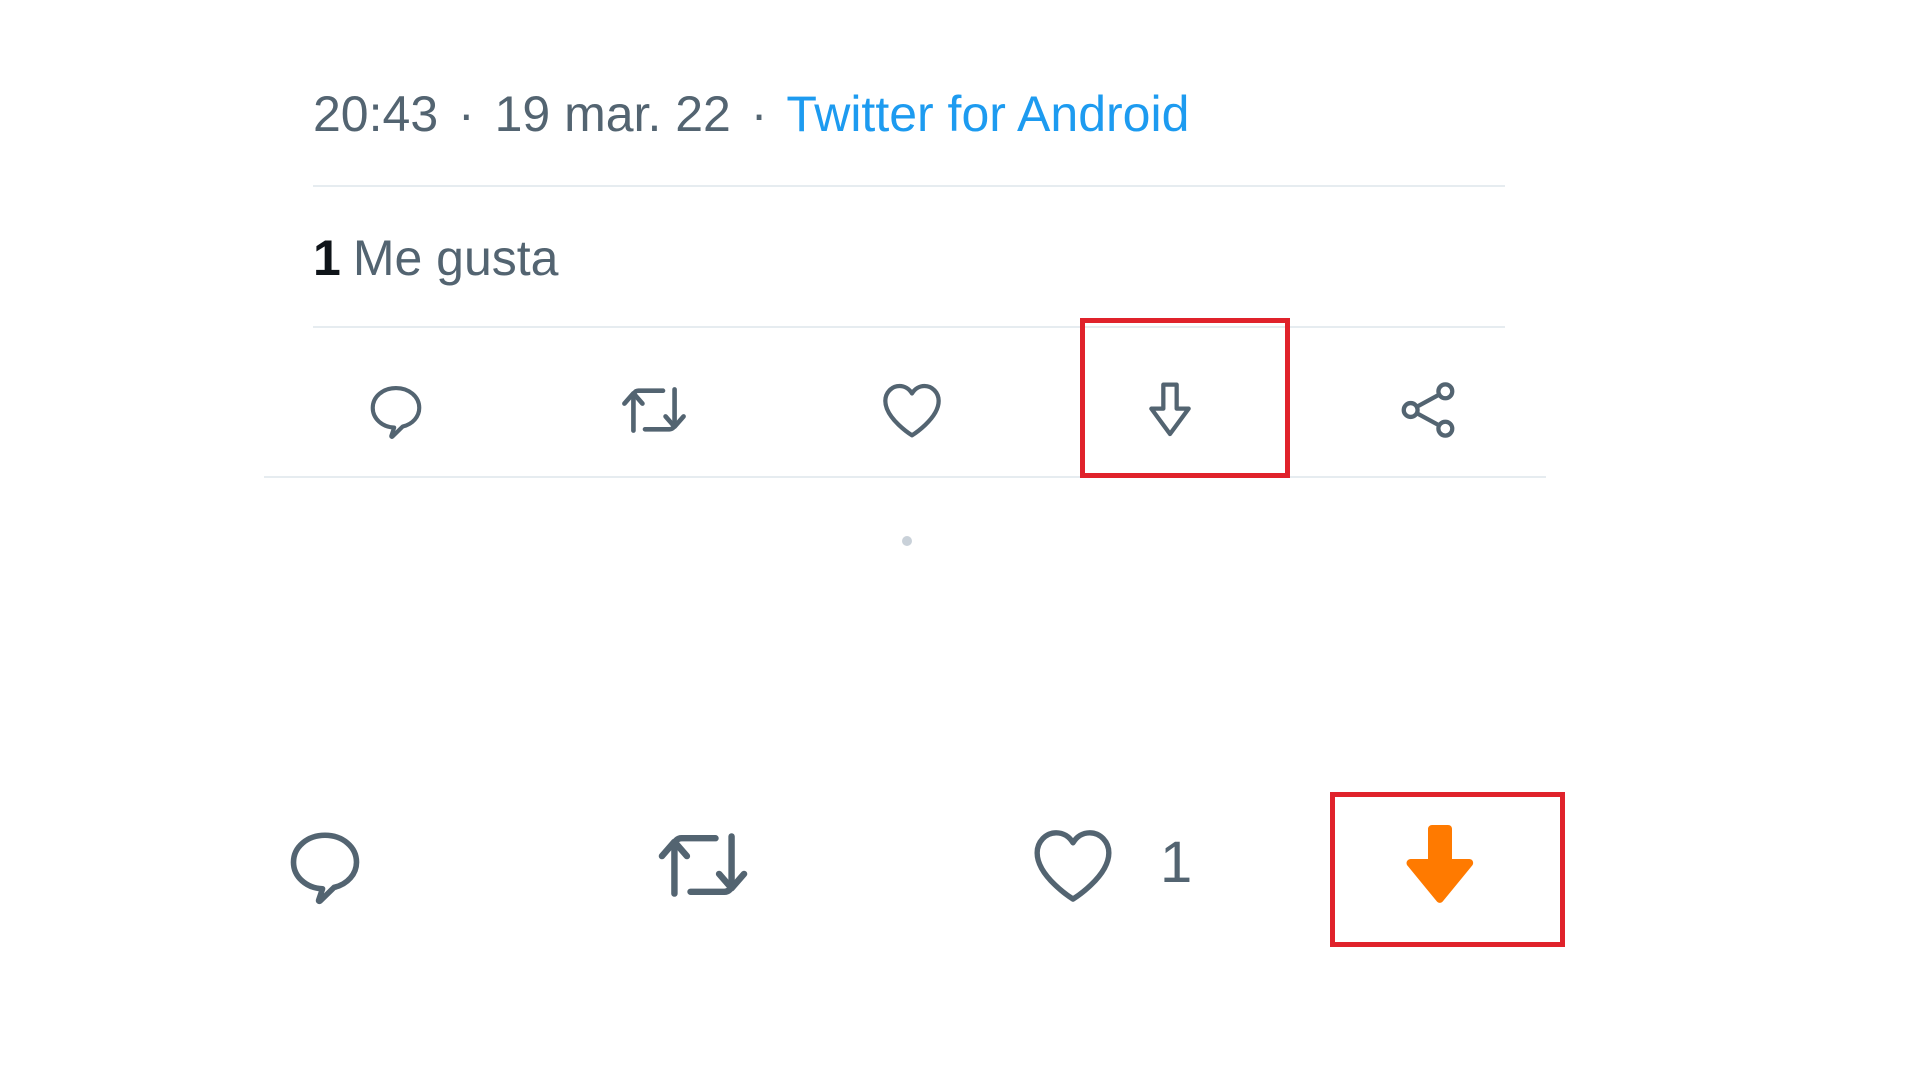  Describe the element at coordinates (987, 114) in the screenshot. I see `tweet-source-link: Twitter for Android` at that location.